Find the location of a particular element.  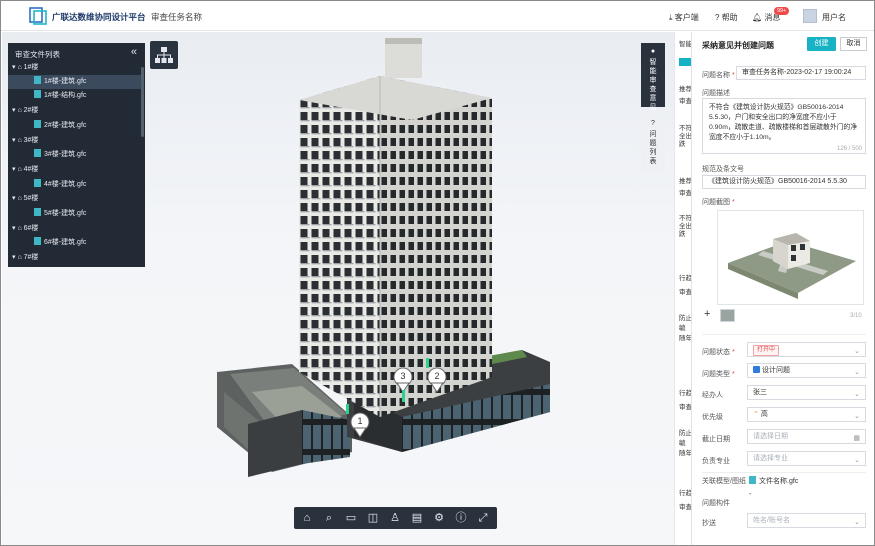

tree-scrollbar is located at coordinates (142, 102).